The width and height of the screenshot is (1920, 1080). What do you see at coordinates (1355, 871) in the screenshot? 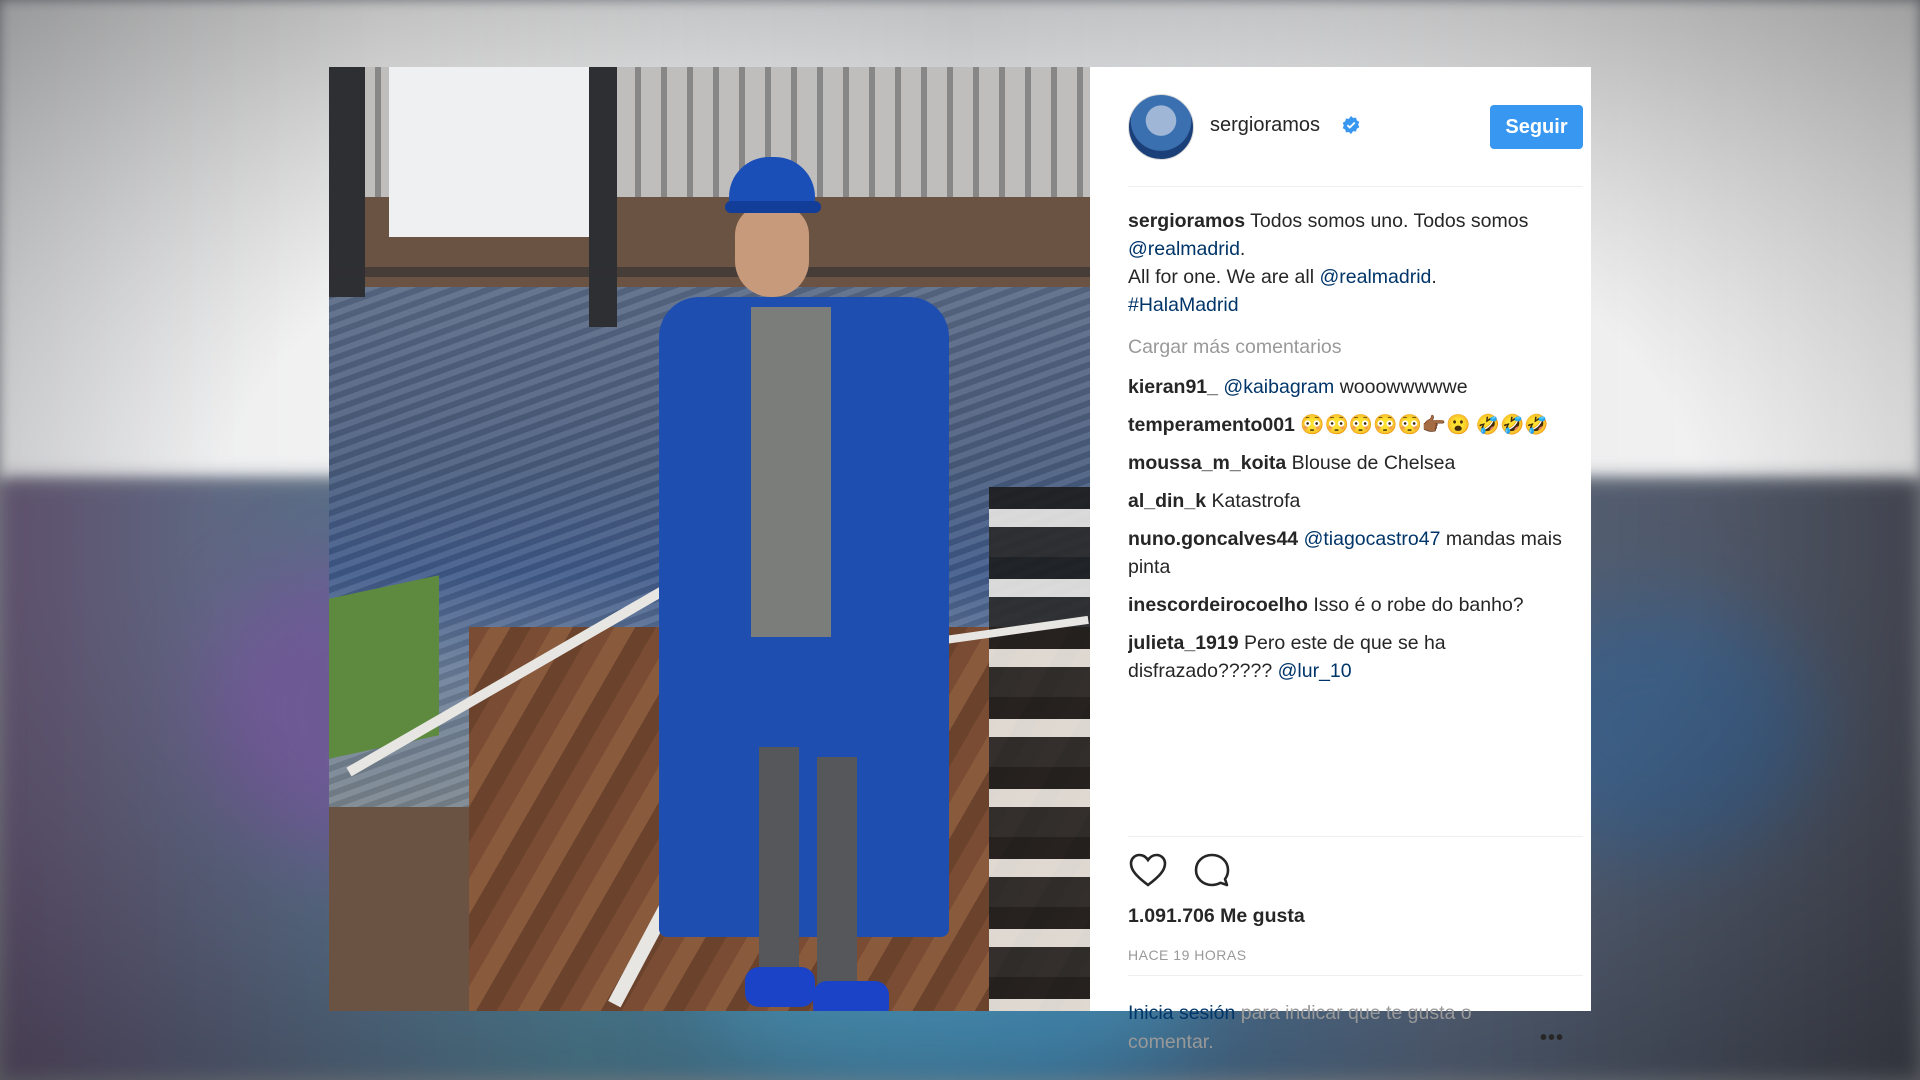
I see `action-bar` at bounding box center [1355, 871].